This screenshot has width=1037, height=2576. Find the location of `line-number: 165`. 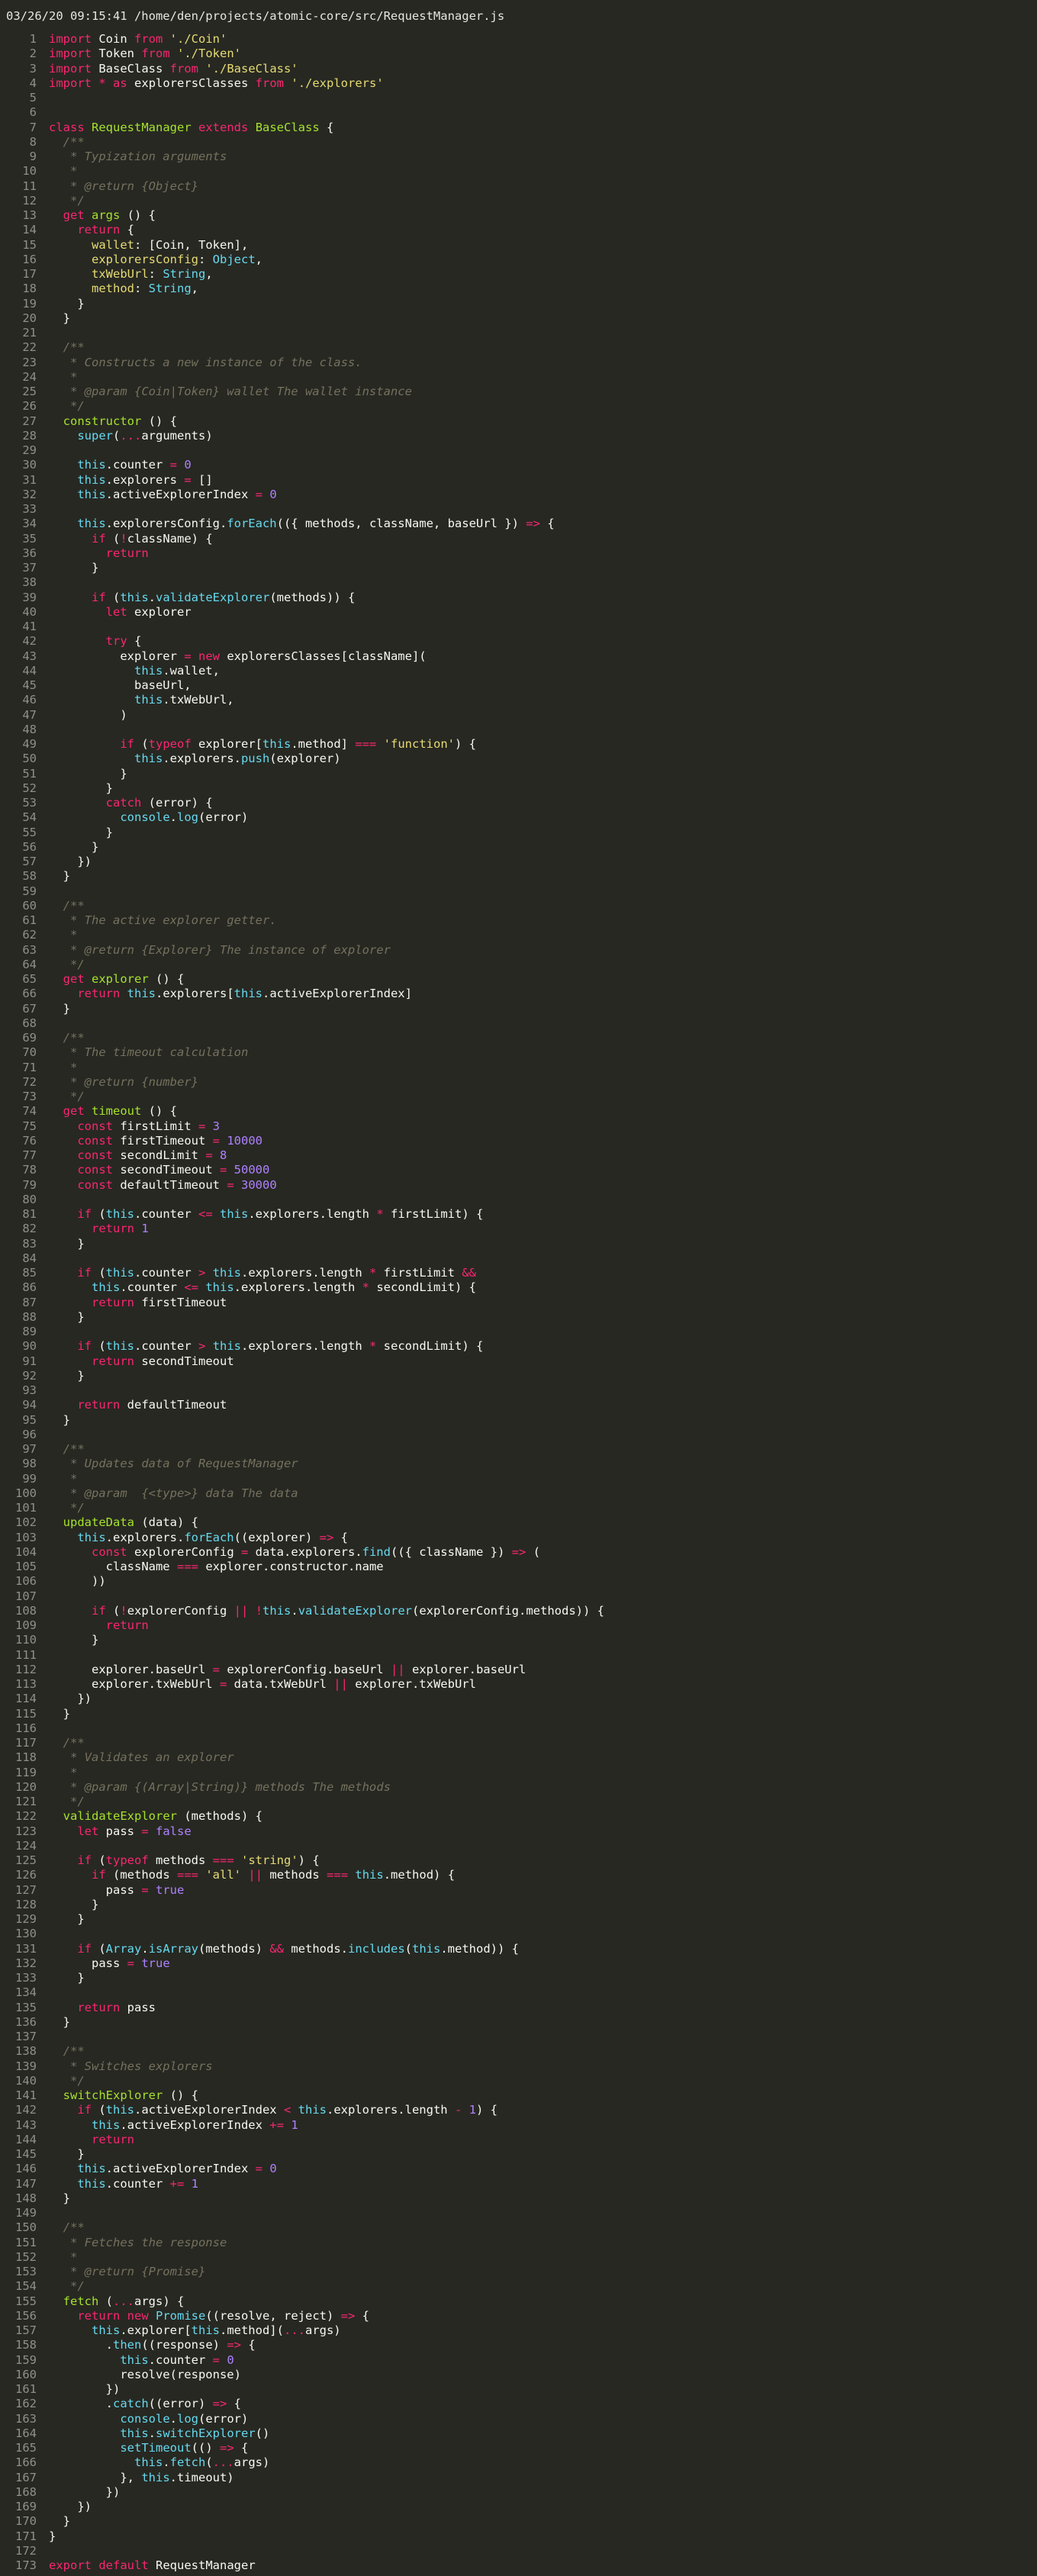

line-number: 165 is located at coordinates (26, 2448).